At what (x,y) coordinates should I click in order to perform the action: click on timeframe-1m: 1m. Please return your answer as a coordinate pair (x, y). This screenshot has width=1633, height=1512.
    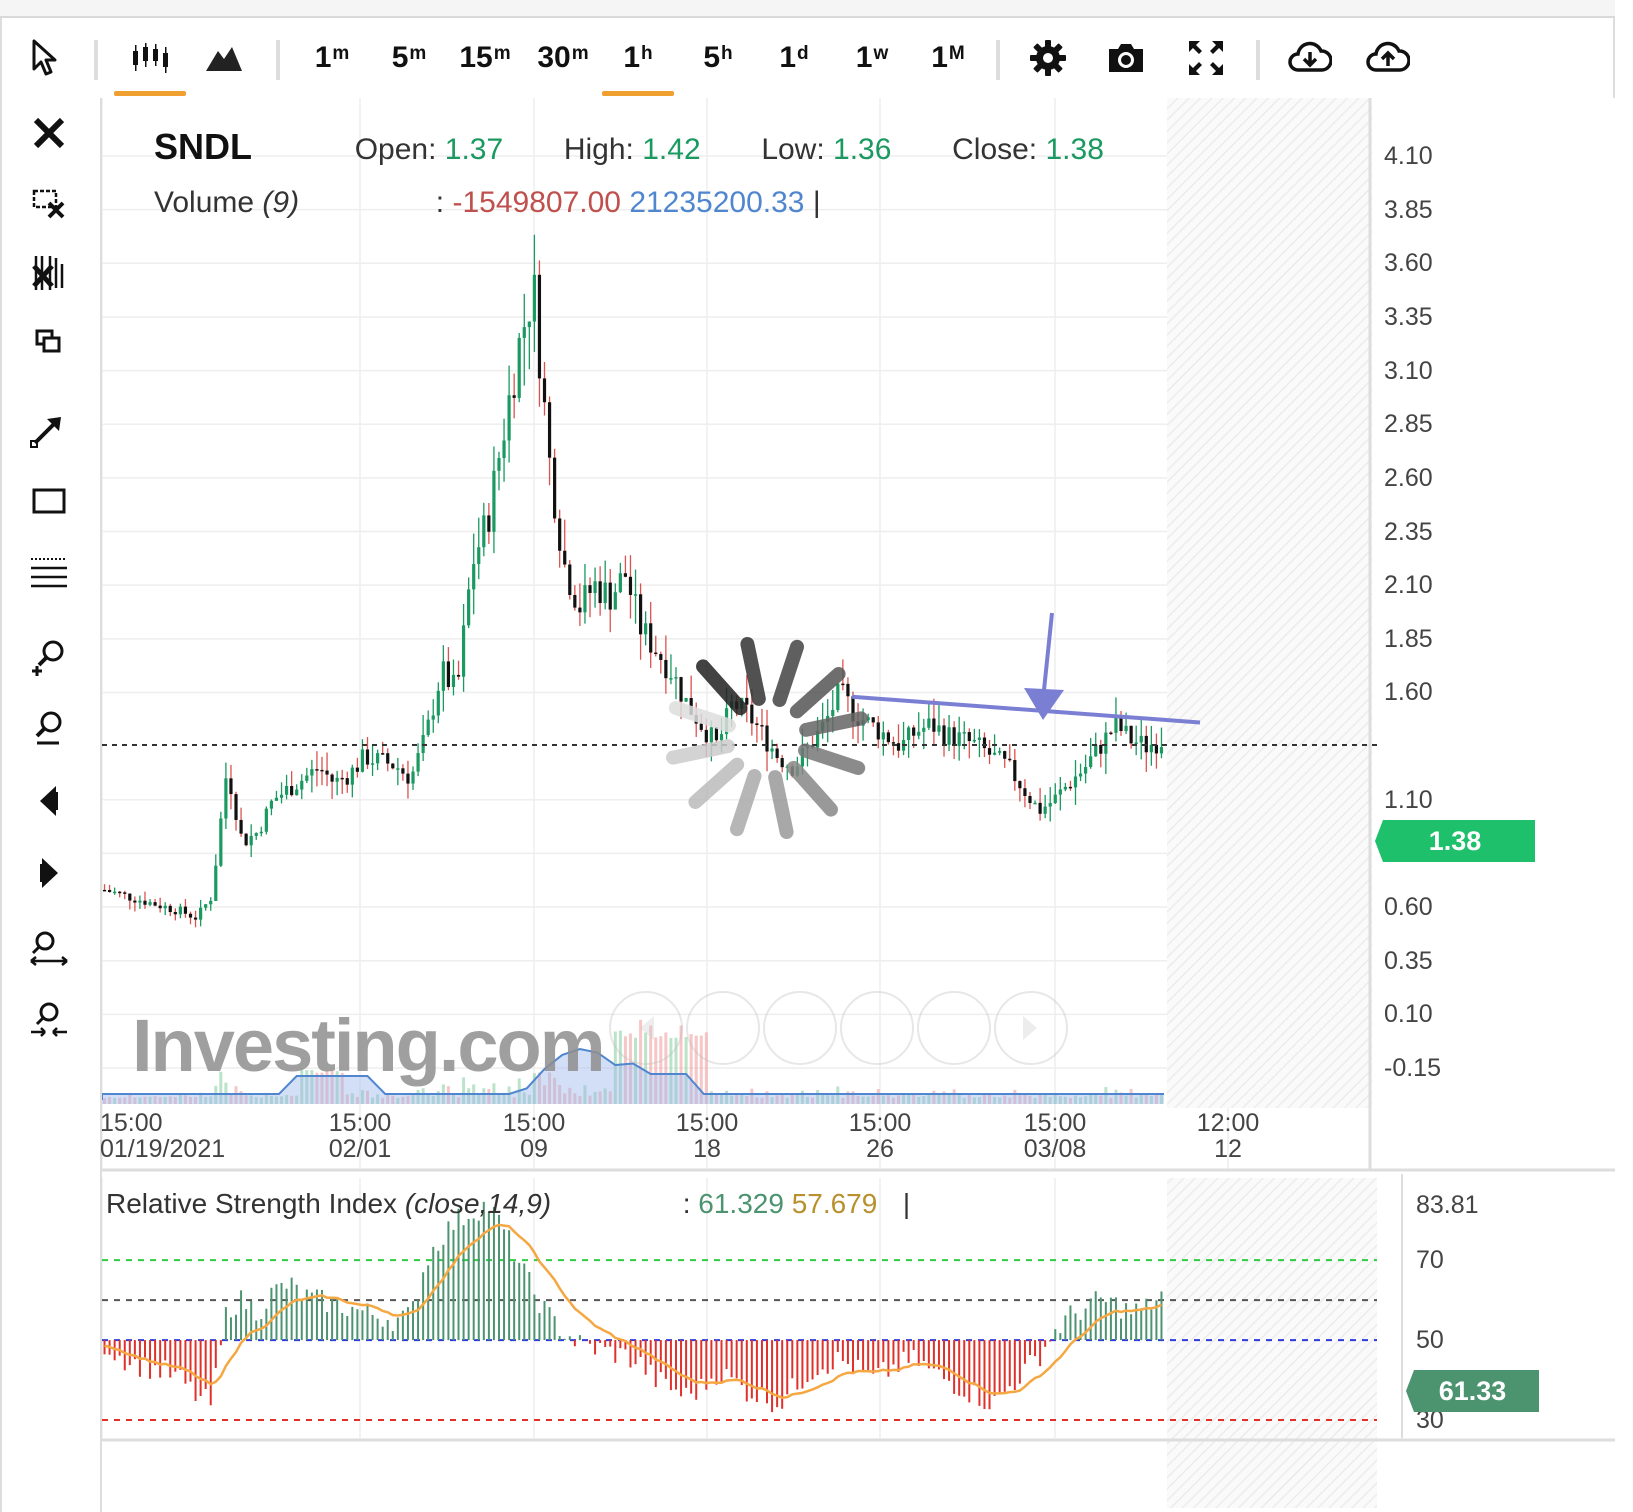
    Looking at the image, I should click on (332, 58).